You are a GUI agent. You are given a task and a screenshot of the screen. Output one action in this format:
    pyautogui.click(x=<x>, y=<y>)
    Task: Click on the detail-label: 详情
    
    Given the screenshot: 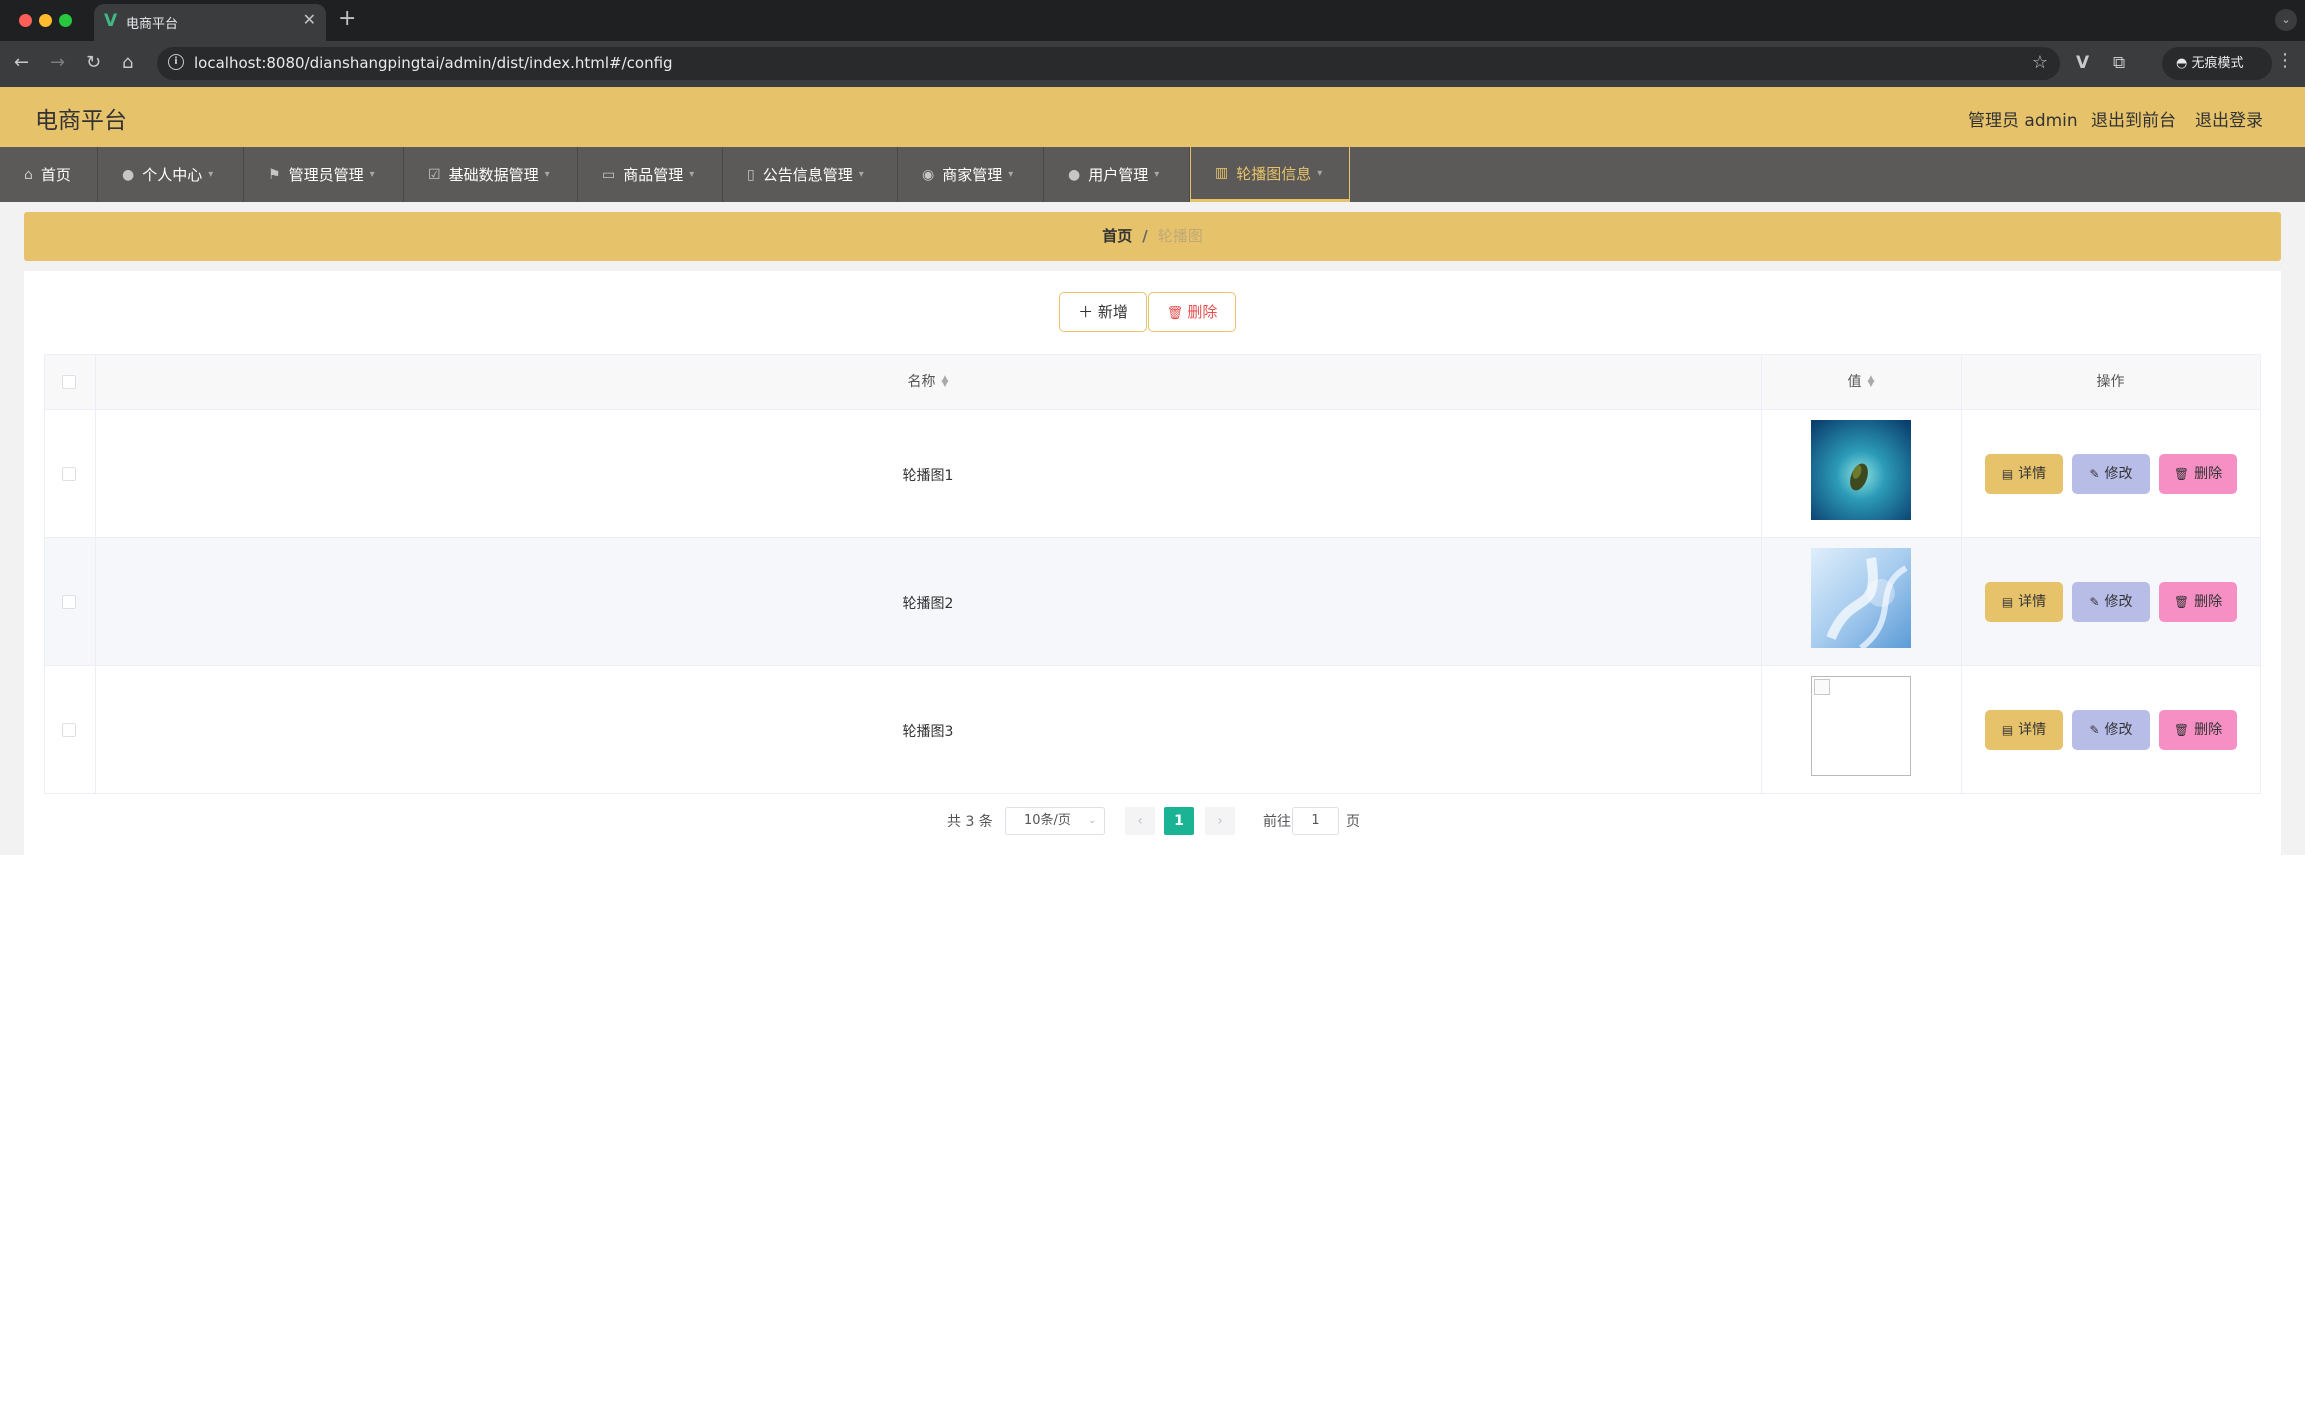 What is the action you would take?
    pyautogui.click(x=2032, y=730)
    